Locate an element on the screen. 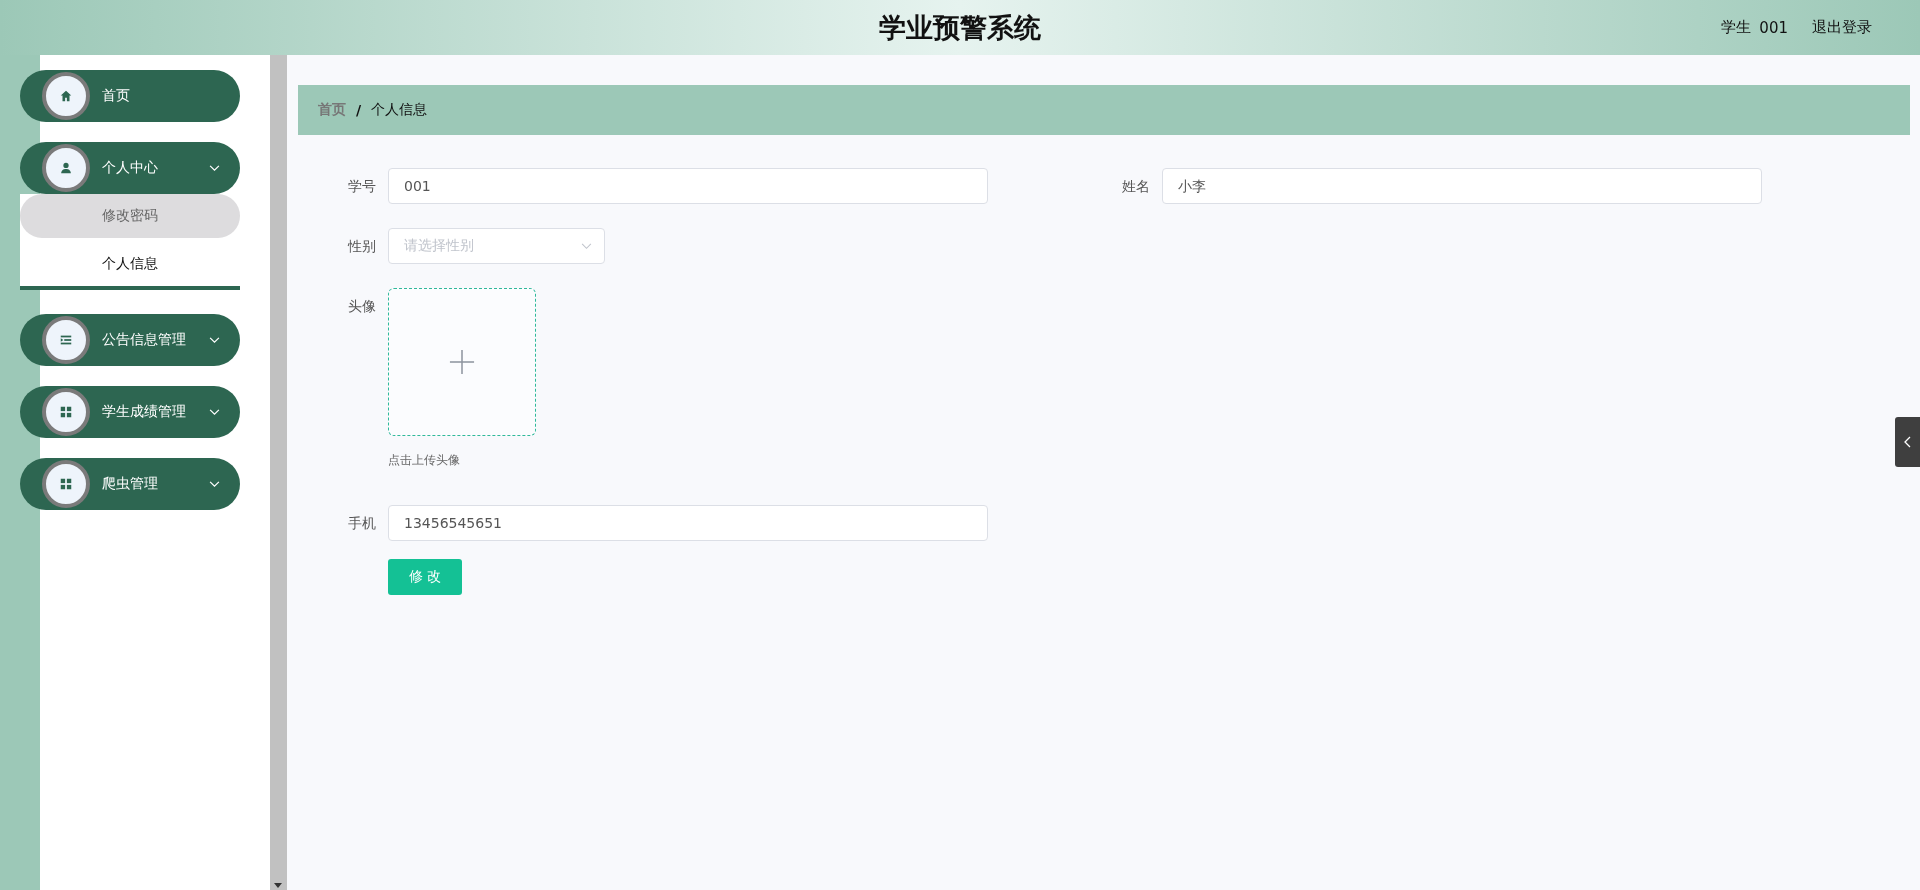 The height and width of the screenshot is (890, 1920). menu-item: 爬虫管理 is located at coordinates (130, 484).